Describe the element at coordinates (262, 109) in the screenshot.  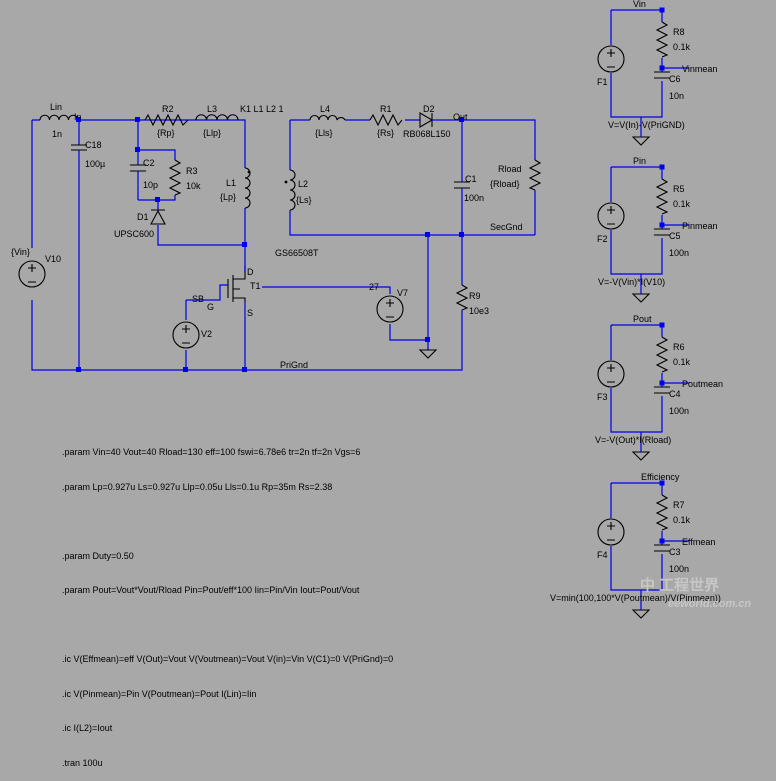
I see `k1-label: K1 L1 L2 1` at that location.